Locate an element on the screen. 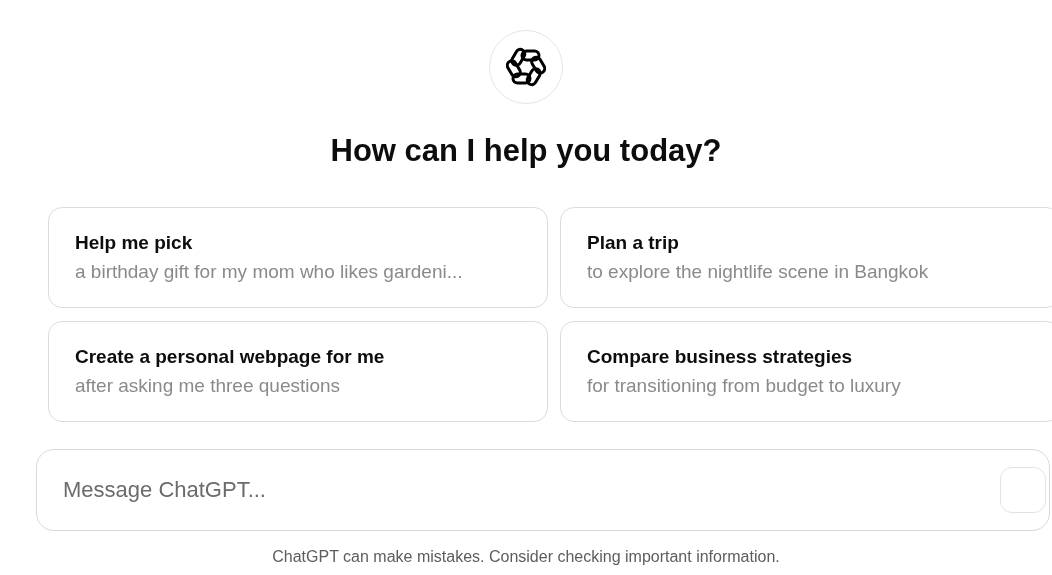 The width and height of the screenshot is (1052, 575). suggestion-card: Plan a trip to explore the nightlife scene in Bangkok is located at coordinates (806, 257).